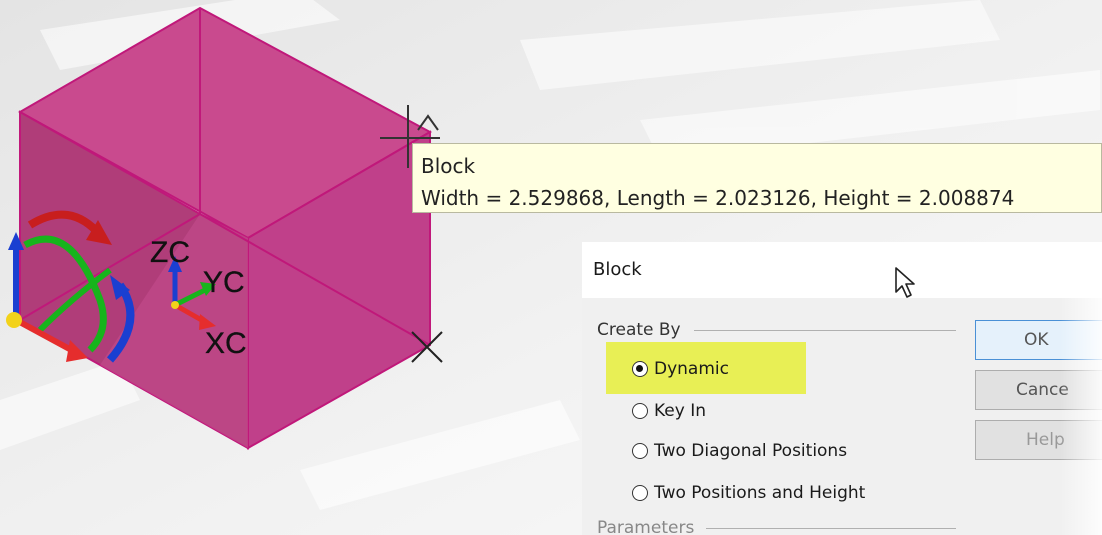 This screenshot has width=1102, height=535. I want to click on dialog-title: Block, so click(617, 269).